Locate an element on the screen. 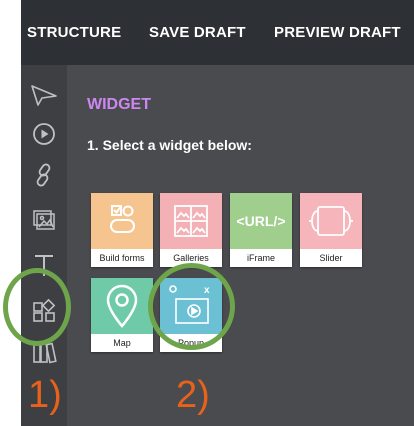 Image resolution: width=414 pixels, height=426 pixels. select-arrow-icon is located at coordinates (44, 95).